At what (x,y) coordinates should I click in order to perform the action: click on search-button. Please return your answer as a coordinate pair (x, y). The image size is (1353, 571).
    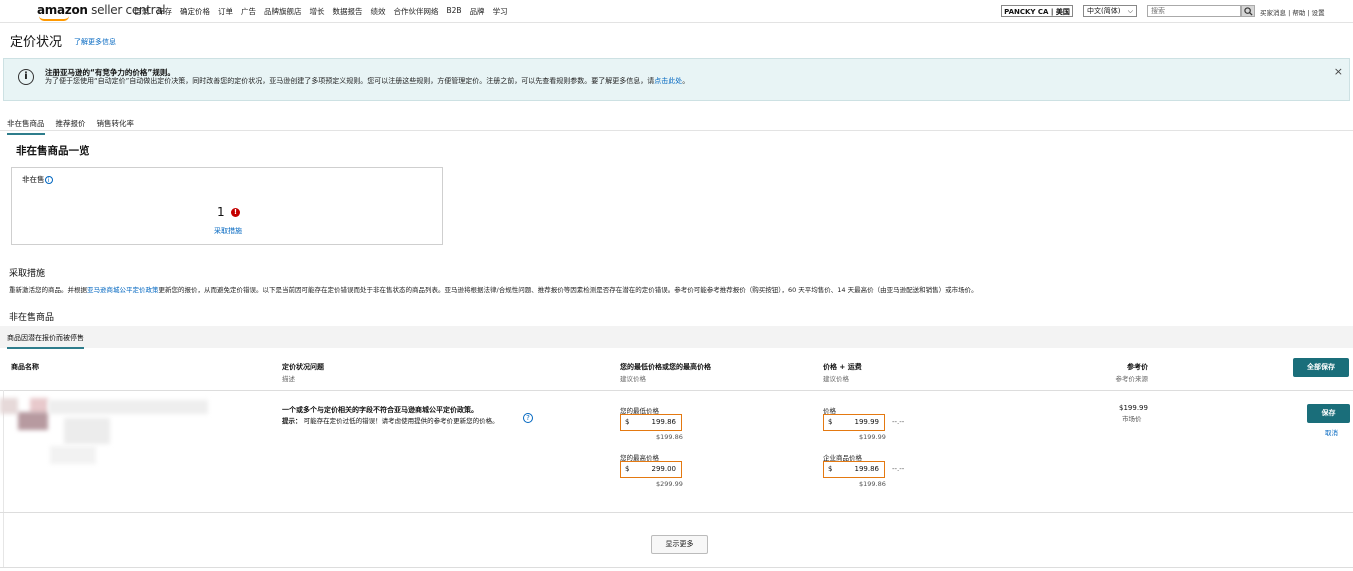
    Looking at the image, I should click on (1248, 11).